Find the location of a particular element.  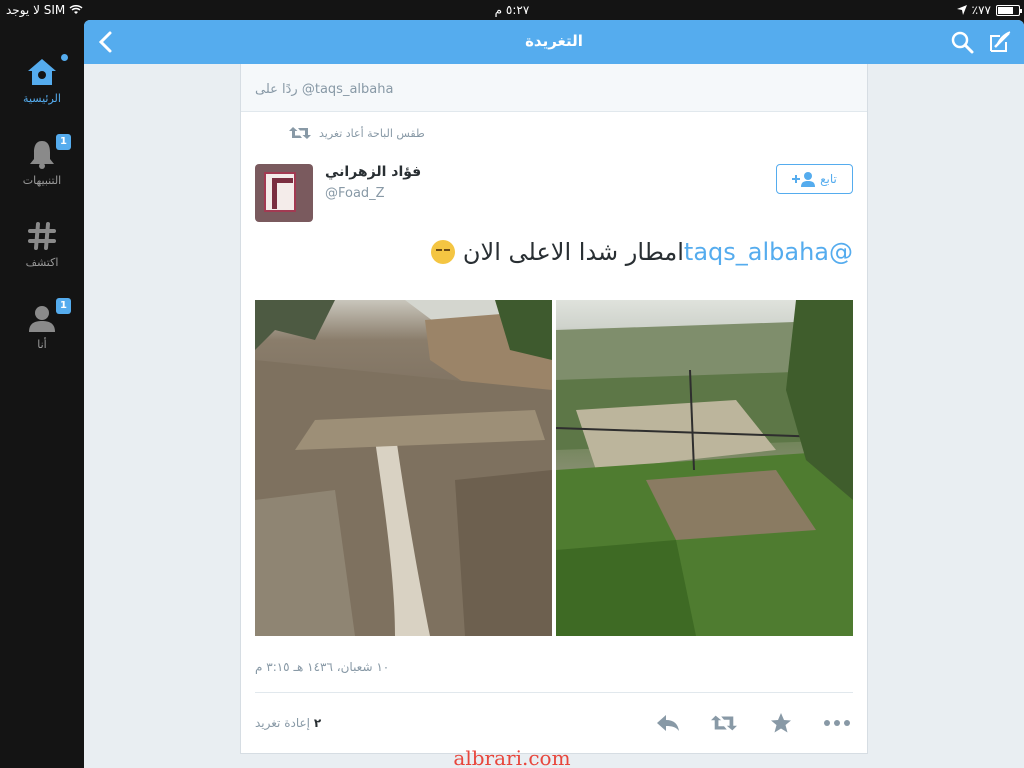

author-name: فؤاد الزهراني is located at coordinates (373, 172).